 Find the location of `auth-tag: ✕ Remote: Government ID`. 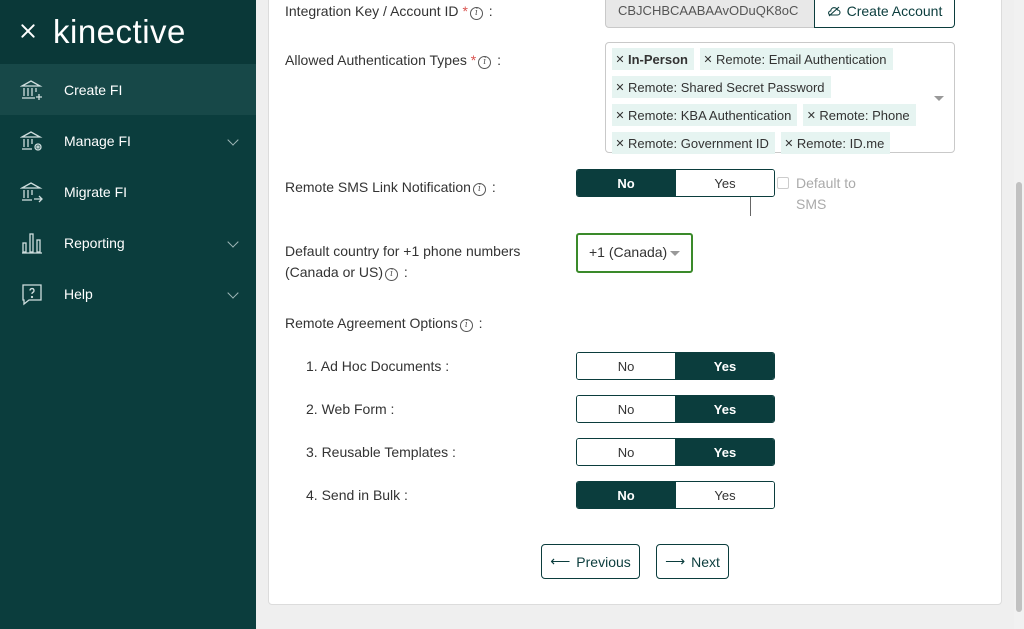

auth-tag: ✕ Remote: Government ID is located at coordinates (693, 143).